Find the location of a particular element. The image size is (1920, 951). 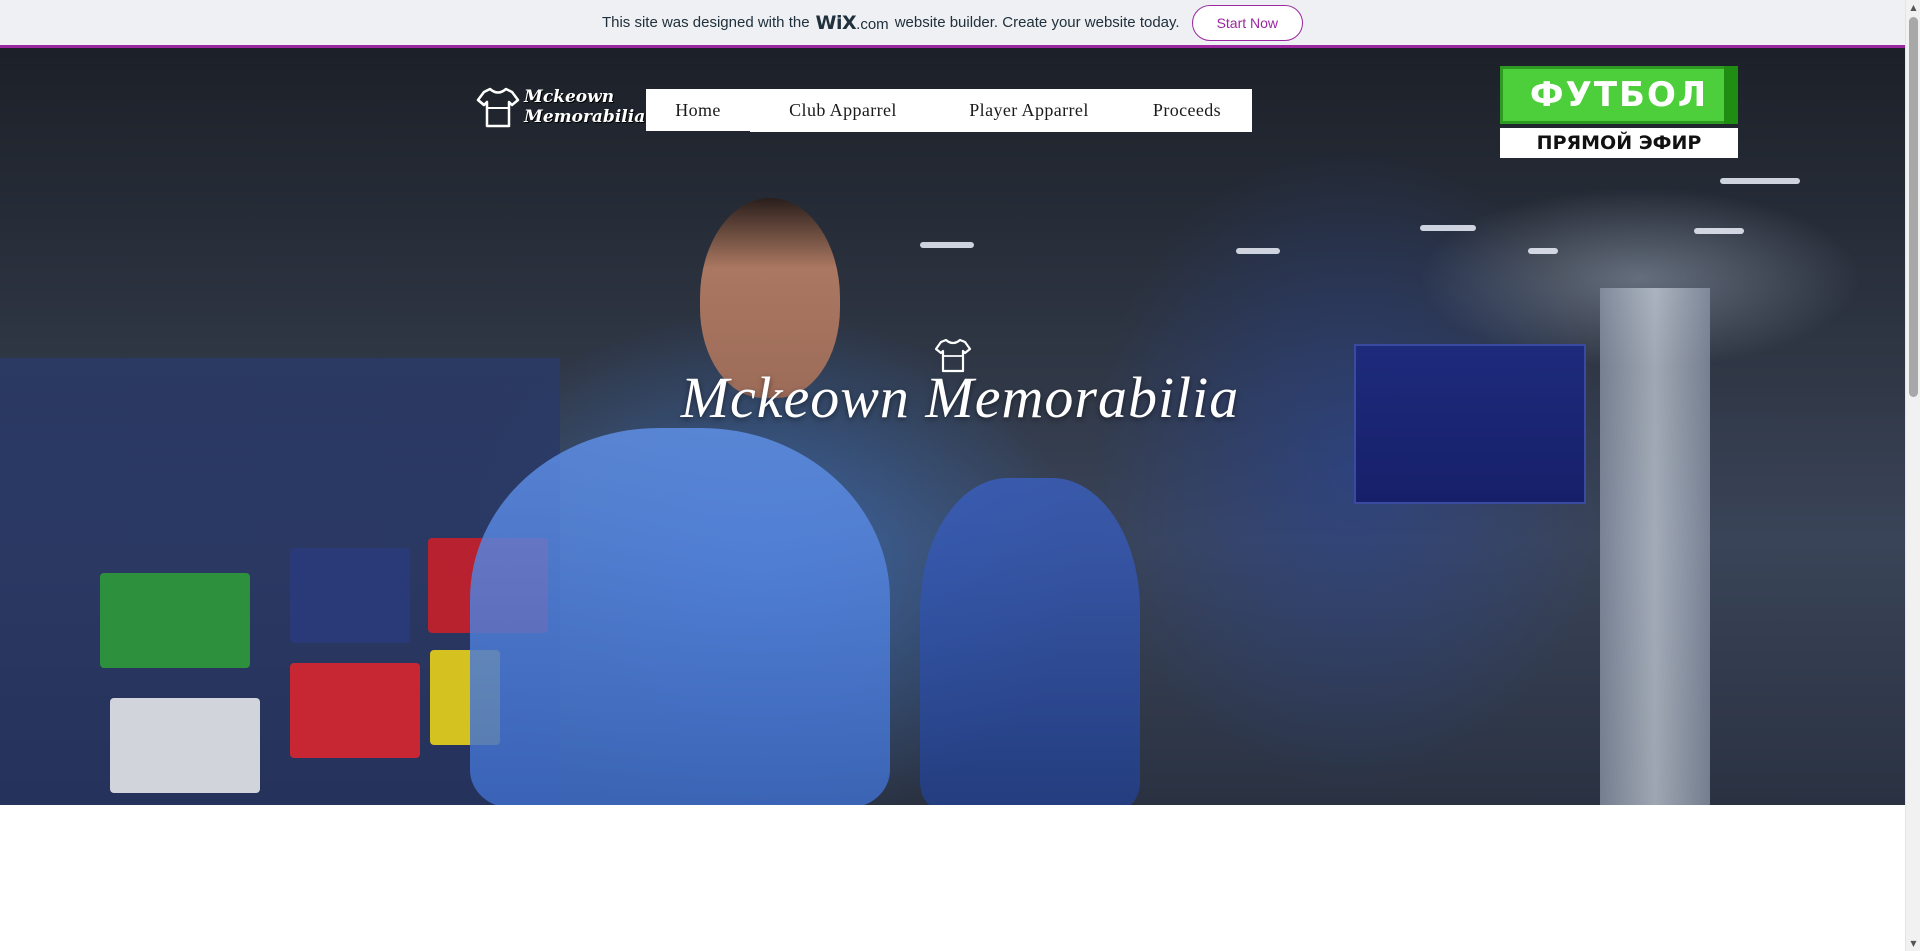

background-person is located at coordinates (1030, 641).